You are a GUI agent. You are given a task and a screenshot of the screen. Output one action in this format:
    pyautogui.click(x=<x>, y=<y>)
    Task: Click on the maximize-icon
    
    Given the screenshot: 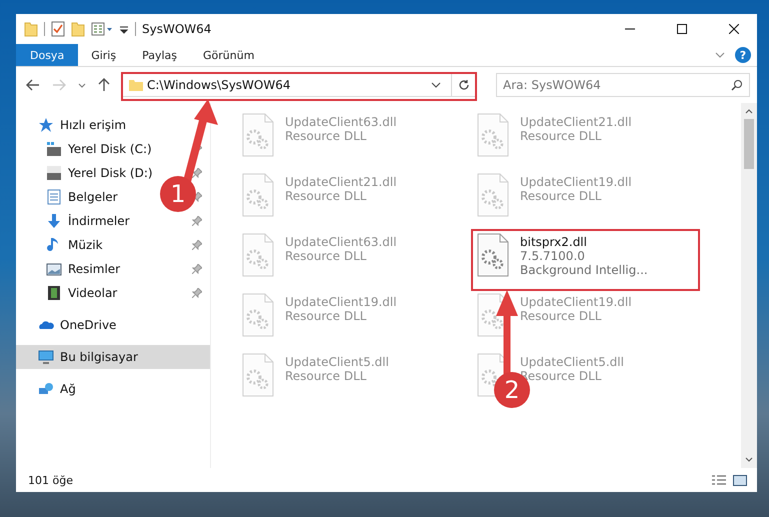 What is the action you would take?
    pyautogui.click(x=682, y=29)
    